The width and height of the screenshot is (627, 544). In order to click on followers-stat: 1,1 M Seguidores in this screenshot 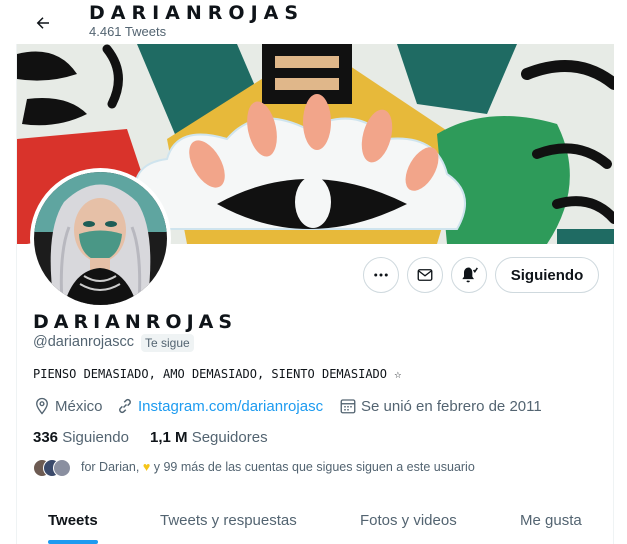, I will do `click(209, 437)`.